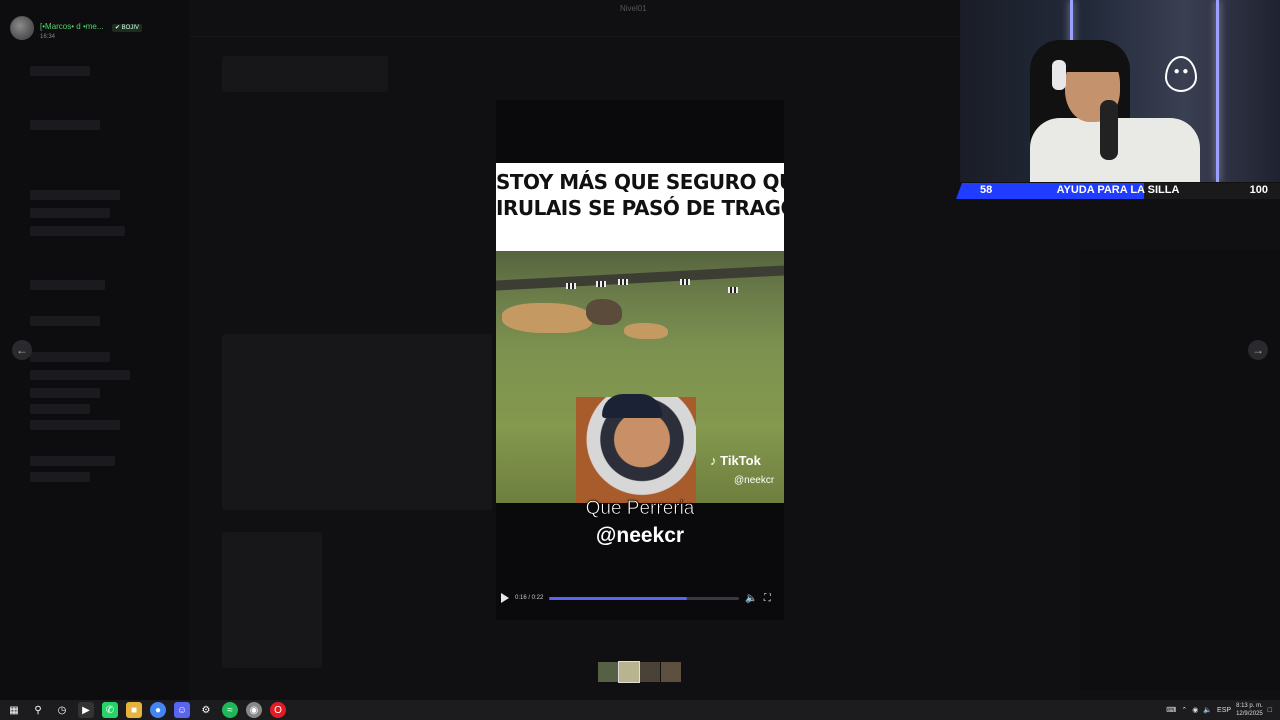 This screenshot has width=1280, height=720. Describe the element at coordinates (640, 278) in the screenshot. I see `horizon` at that location.